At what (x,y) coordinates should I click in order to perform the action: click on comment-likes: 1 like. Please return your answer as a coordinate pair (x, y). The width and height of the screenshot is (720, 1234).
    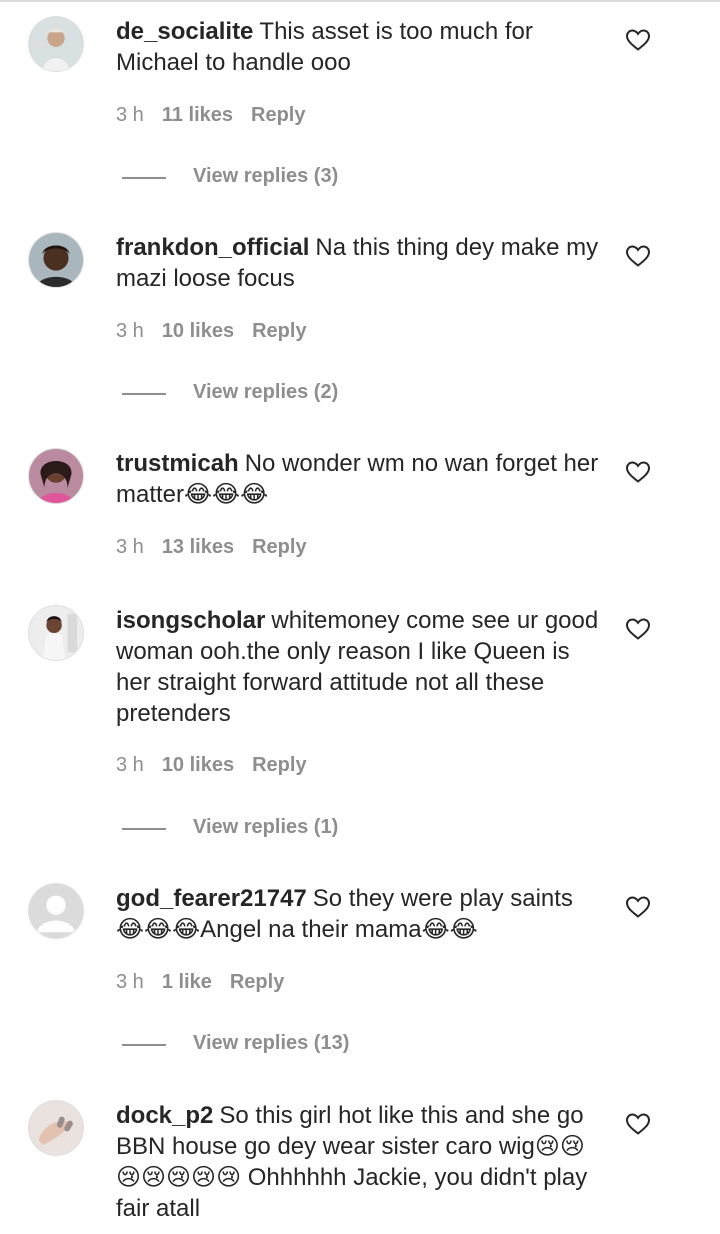
    Looking at the image, I should click on (187, 982).